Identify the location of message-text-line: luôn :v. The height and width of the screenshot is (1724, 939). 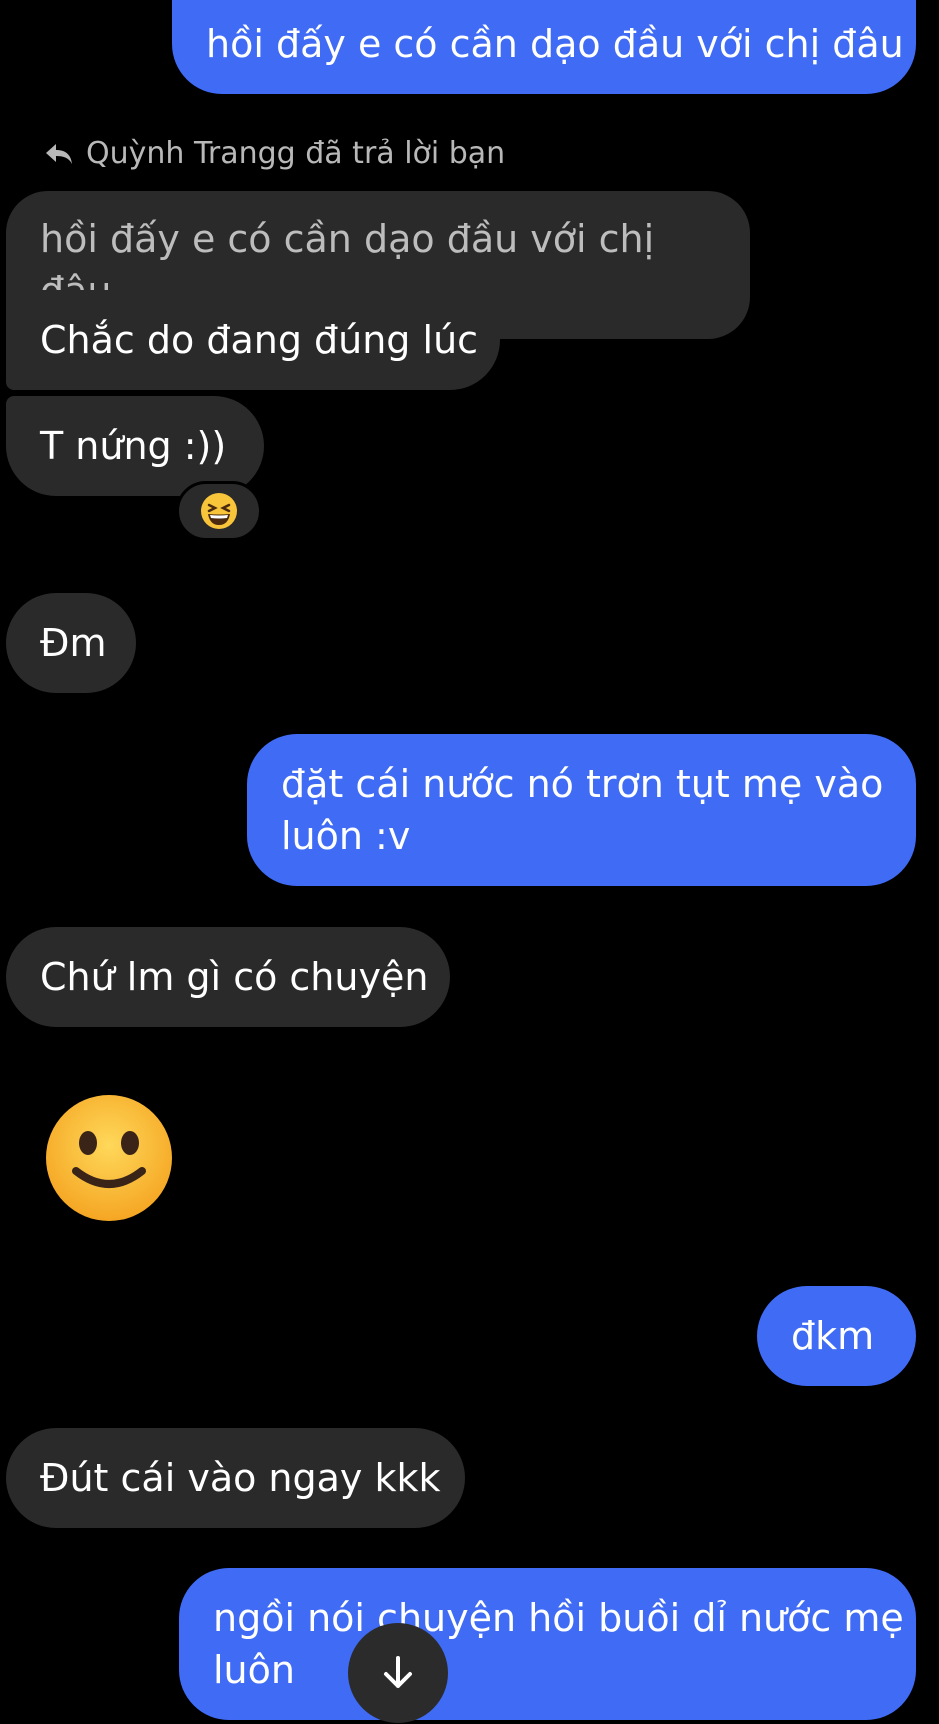
(346, 836).